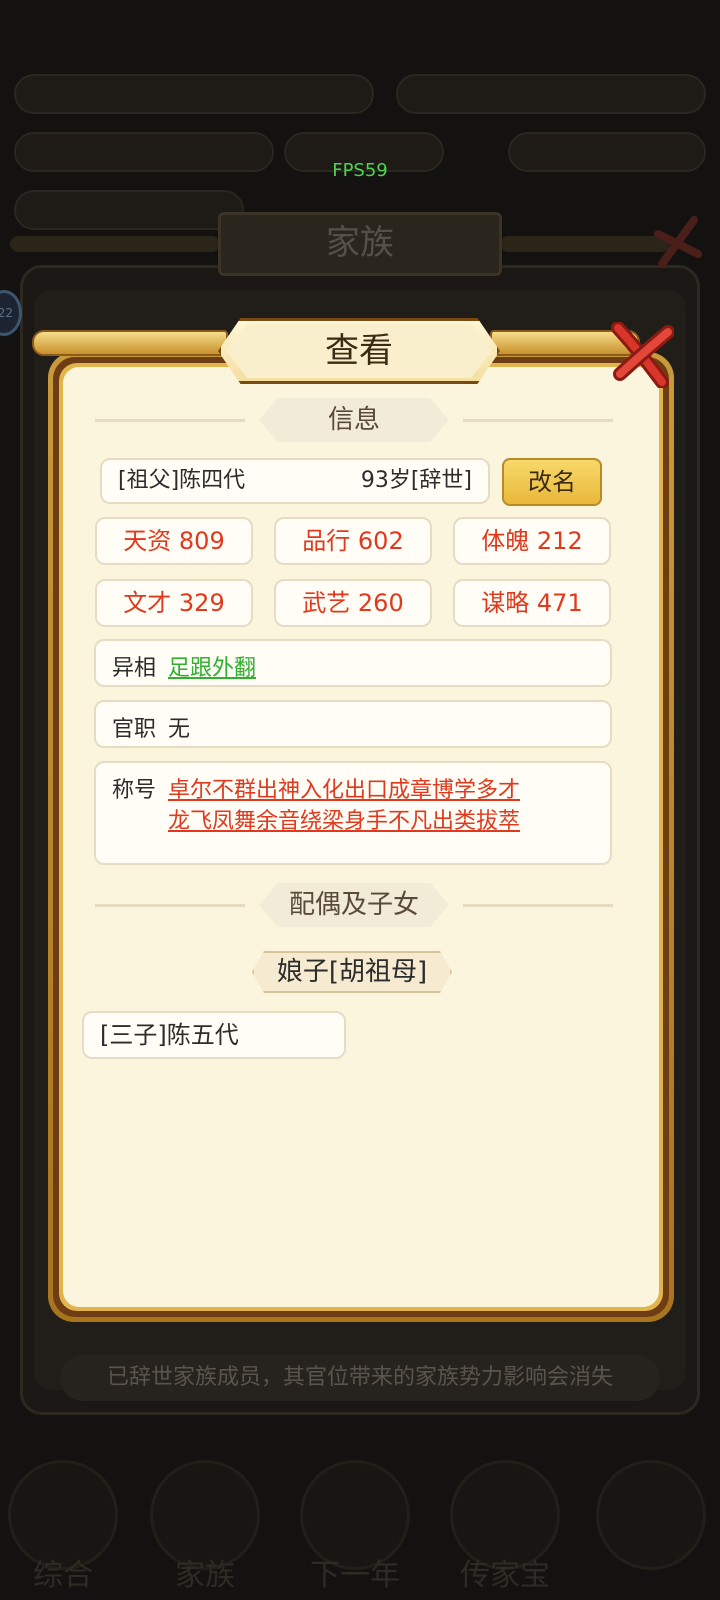  I want to click on trait-link: 足跟外翻, so click(212, 666).